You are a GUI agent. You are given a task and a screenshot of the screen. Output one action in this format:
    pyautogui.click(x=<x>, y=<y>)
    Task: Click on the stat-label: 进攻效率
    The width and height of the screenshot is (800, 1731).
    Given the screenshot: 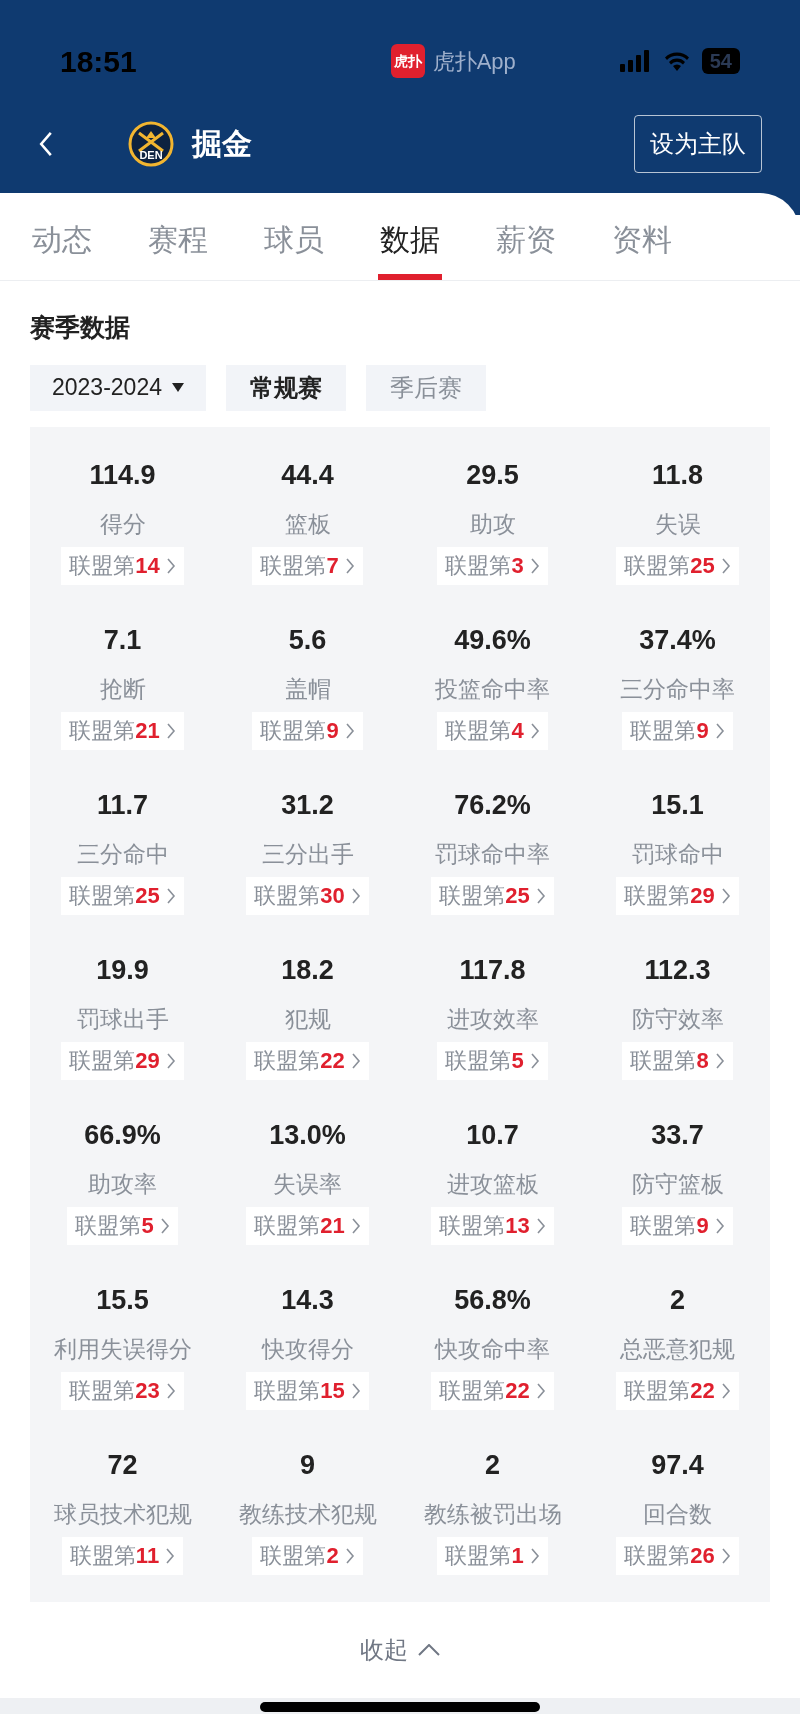 What is the action you would take?
    pyautogui.click(x=492, y=1019)
    